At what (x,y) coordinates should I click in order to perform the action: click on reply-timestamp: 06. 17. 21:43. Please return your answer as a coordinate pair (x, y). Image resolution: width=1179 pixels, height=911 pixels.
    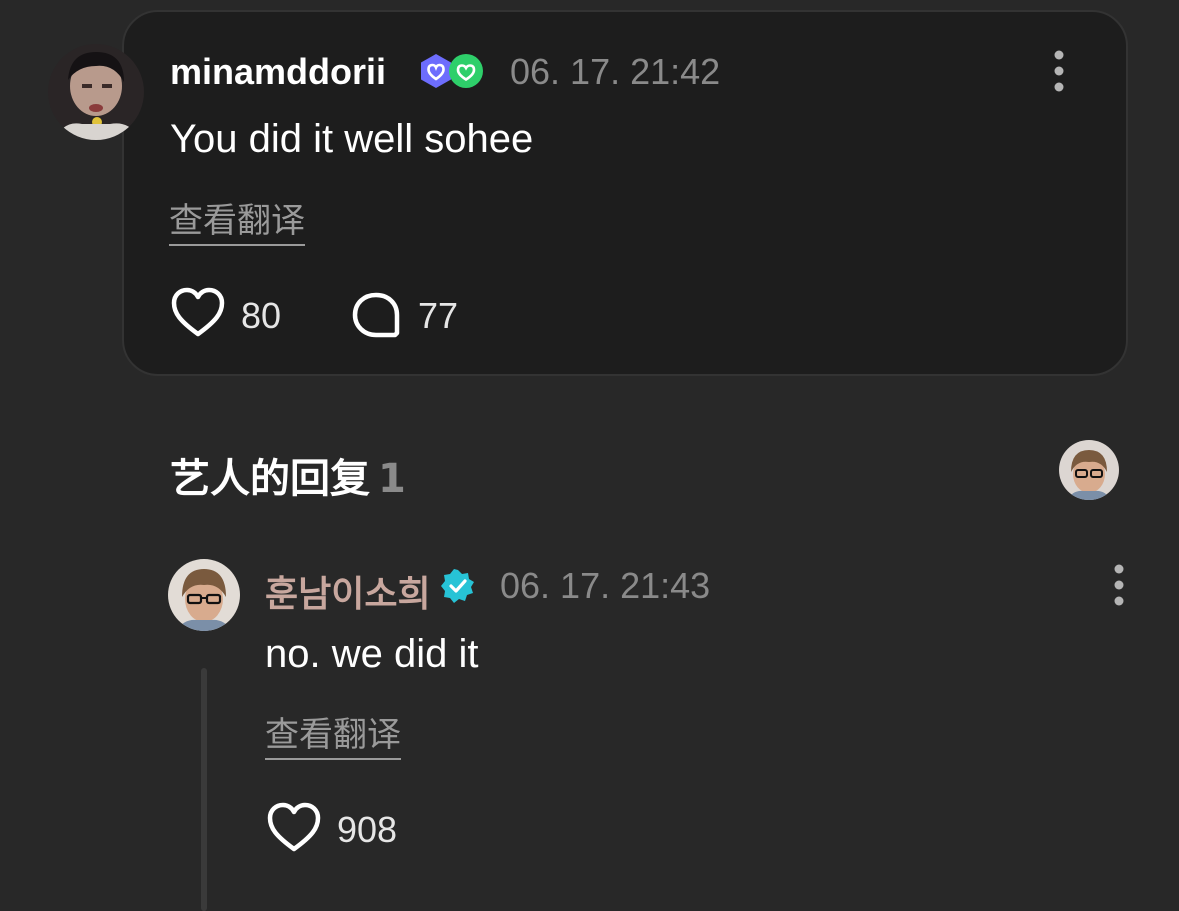
    Looking at the image, I should click on (605, 585).